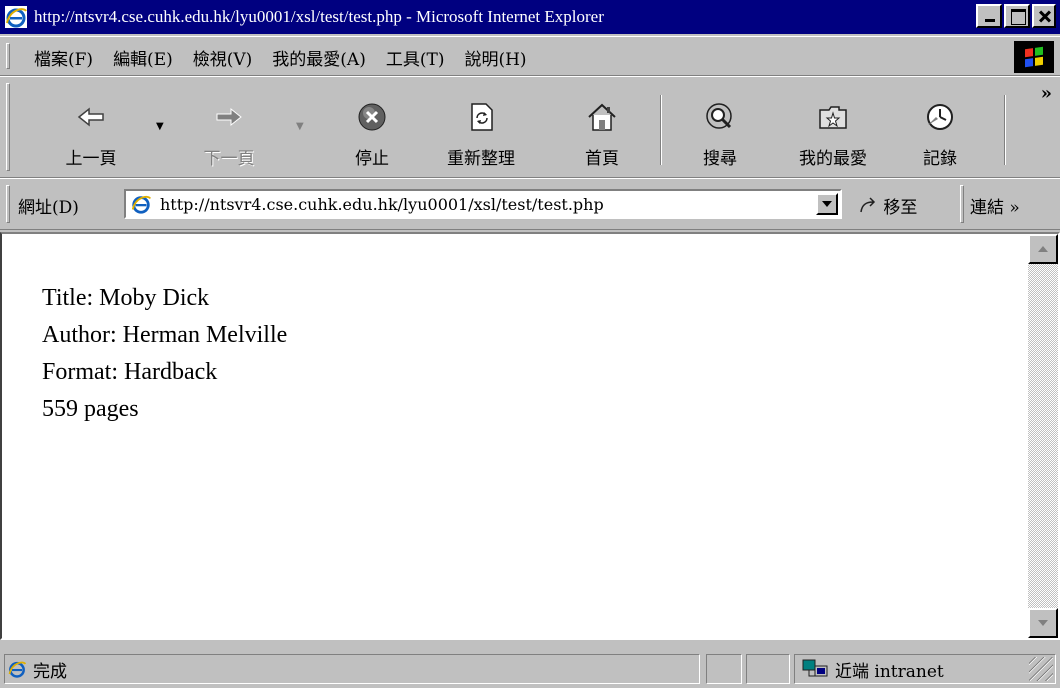 This screenshot has height=688, width=1060. Describe the element at coordinates (141, 204) in the screenshot. I see `page-ie-icon` at that location.